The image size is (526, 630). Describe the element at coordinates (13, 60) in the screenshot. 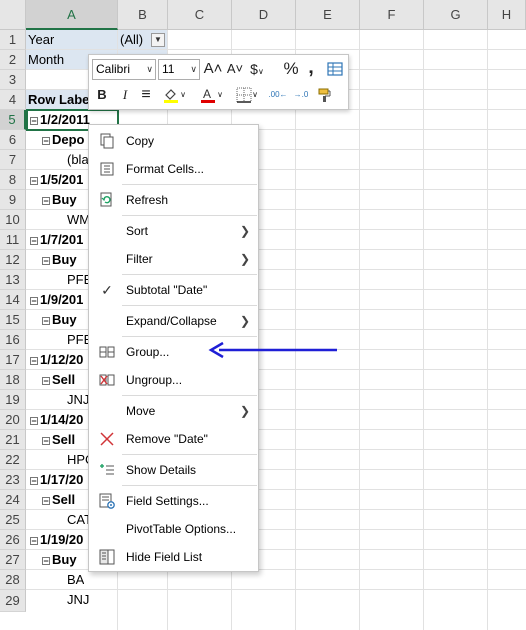

I see `row-header-2: 2` at that location.